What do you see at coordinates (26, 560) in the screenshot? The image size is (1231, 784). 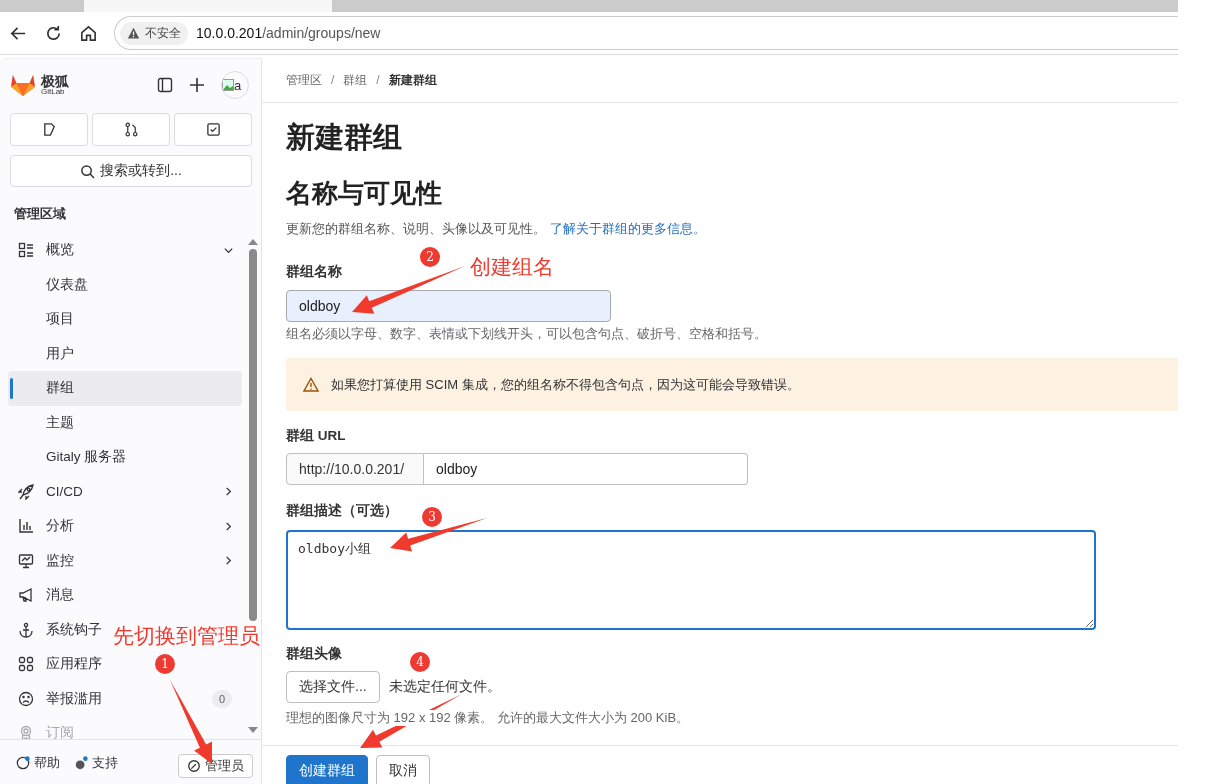 I see `monitor-icon` at bounding box center [26, 560].